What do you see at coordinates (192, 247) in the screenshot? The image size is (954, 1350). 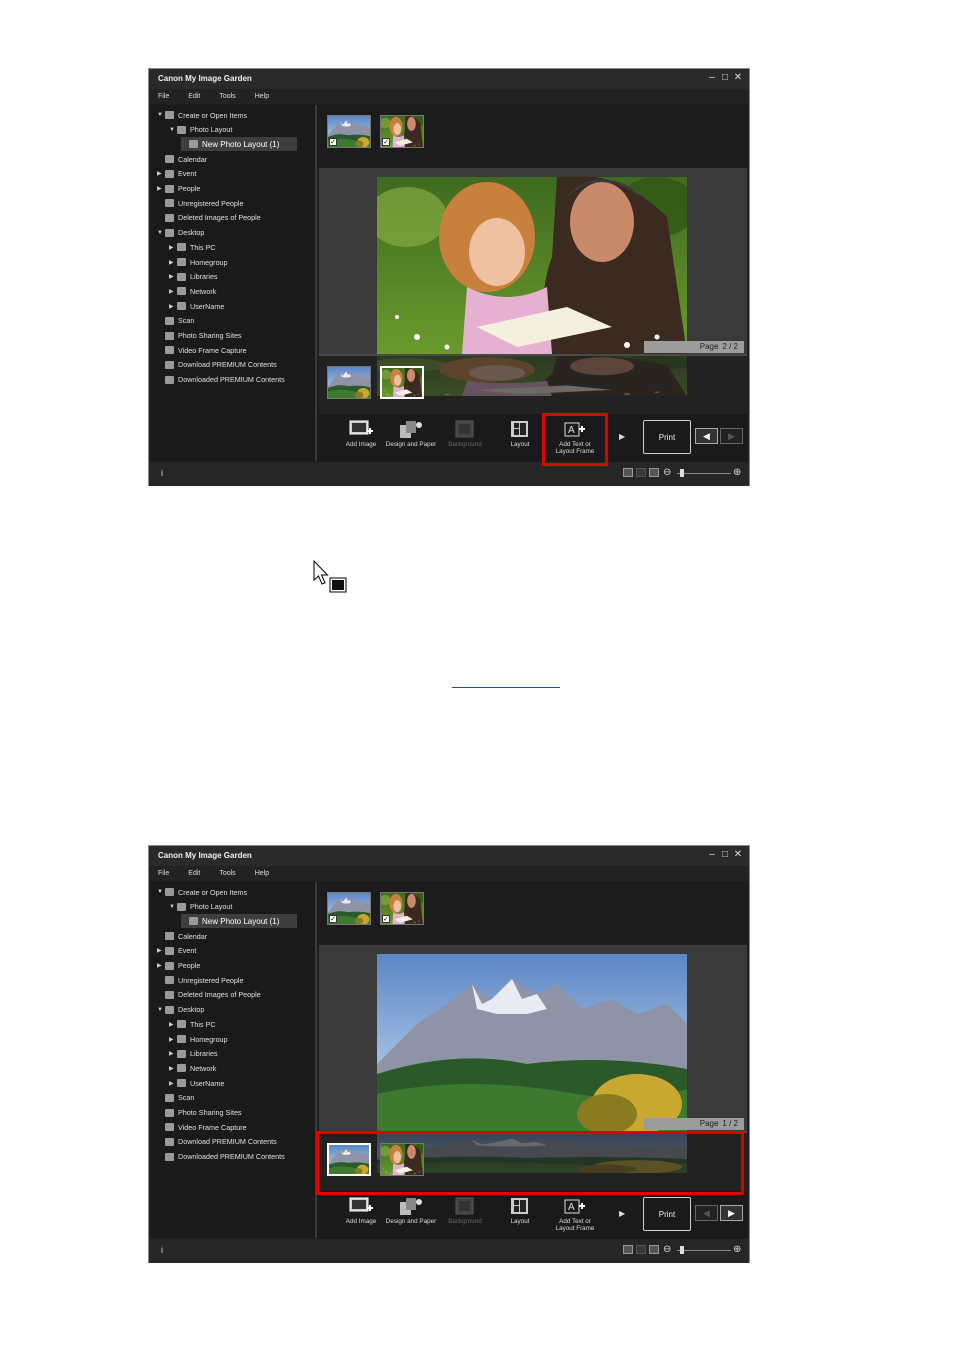 I see `tree-item: ▶ This PC` at bounding box center [192, 247].